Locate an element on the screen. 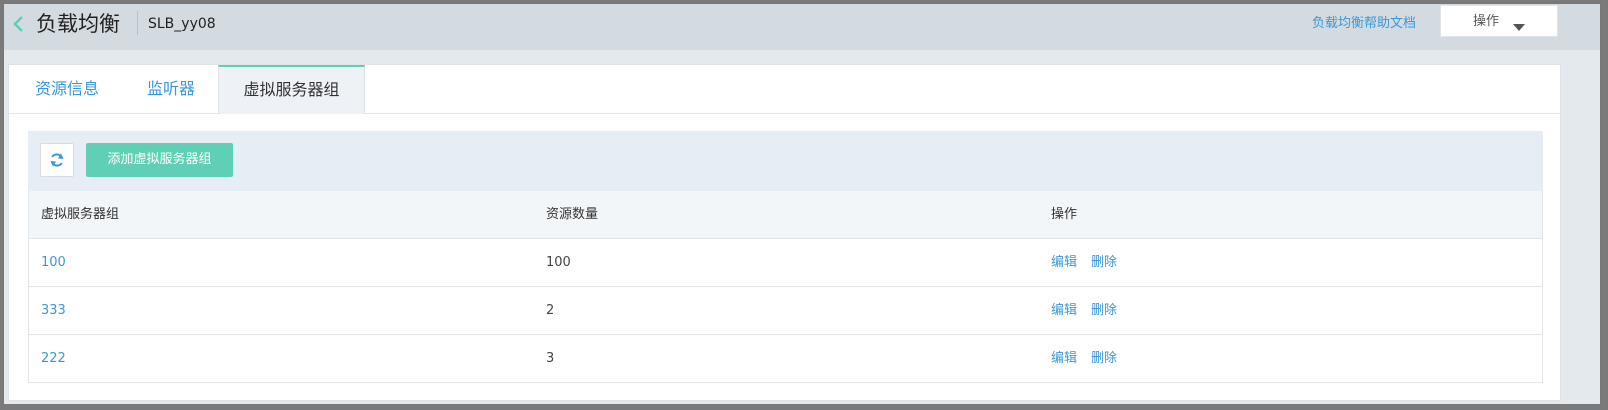 This screenshot has width=1608, height=410. caret-down-icon is located at coordinates (1519, 26).